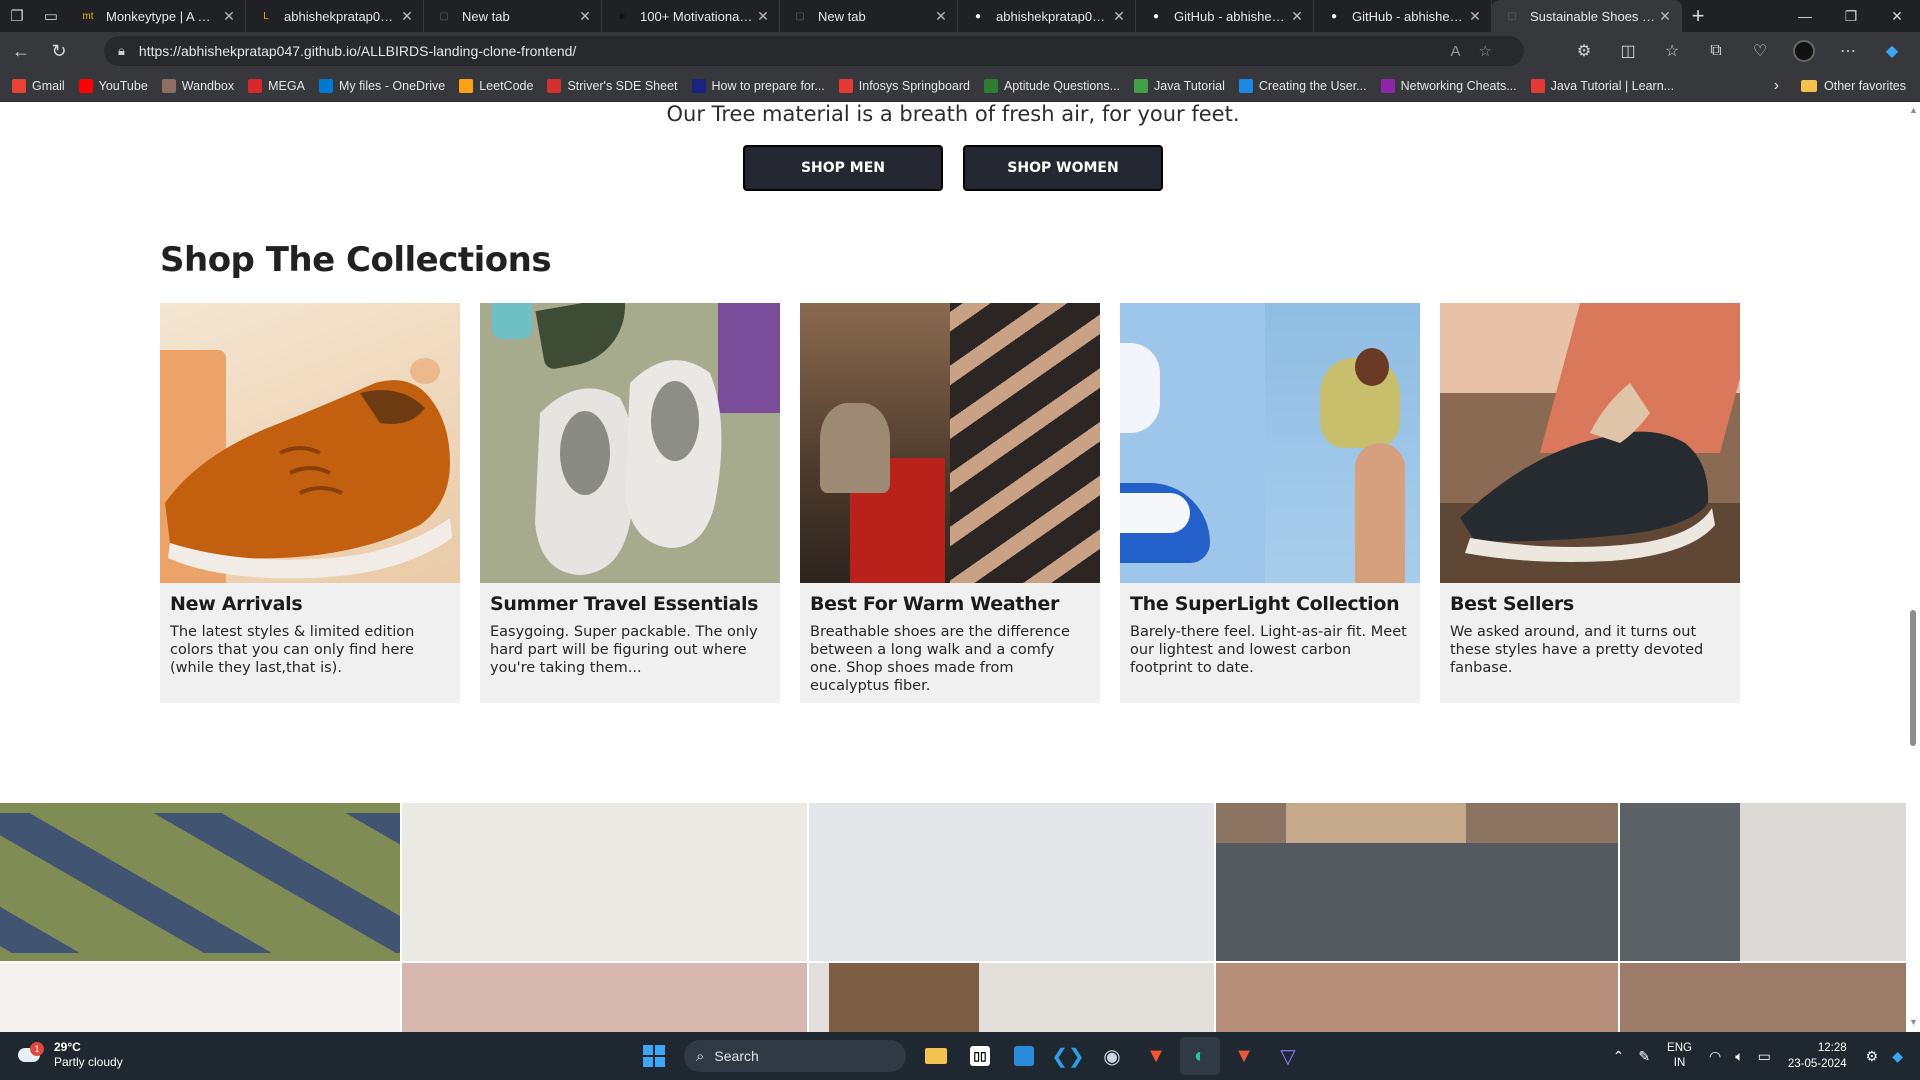 The image size is (1920, 1080). What do you see at coordinates (1715, 1056) in the screenshot?
I see `wifi-icon: ◠` at bounding box center [1715, 1056].